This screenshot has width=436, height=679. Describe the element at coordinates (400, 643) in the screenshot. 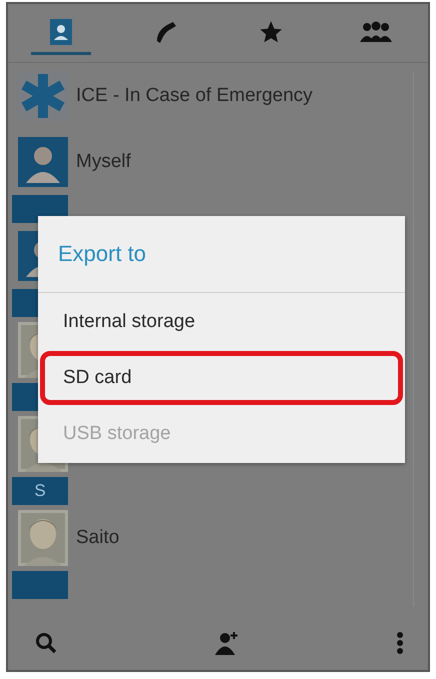

I see `more-icon` at that location.